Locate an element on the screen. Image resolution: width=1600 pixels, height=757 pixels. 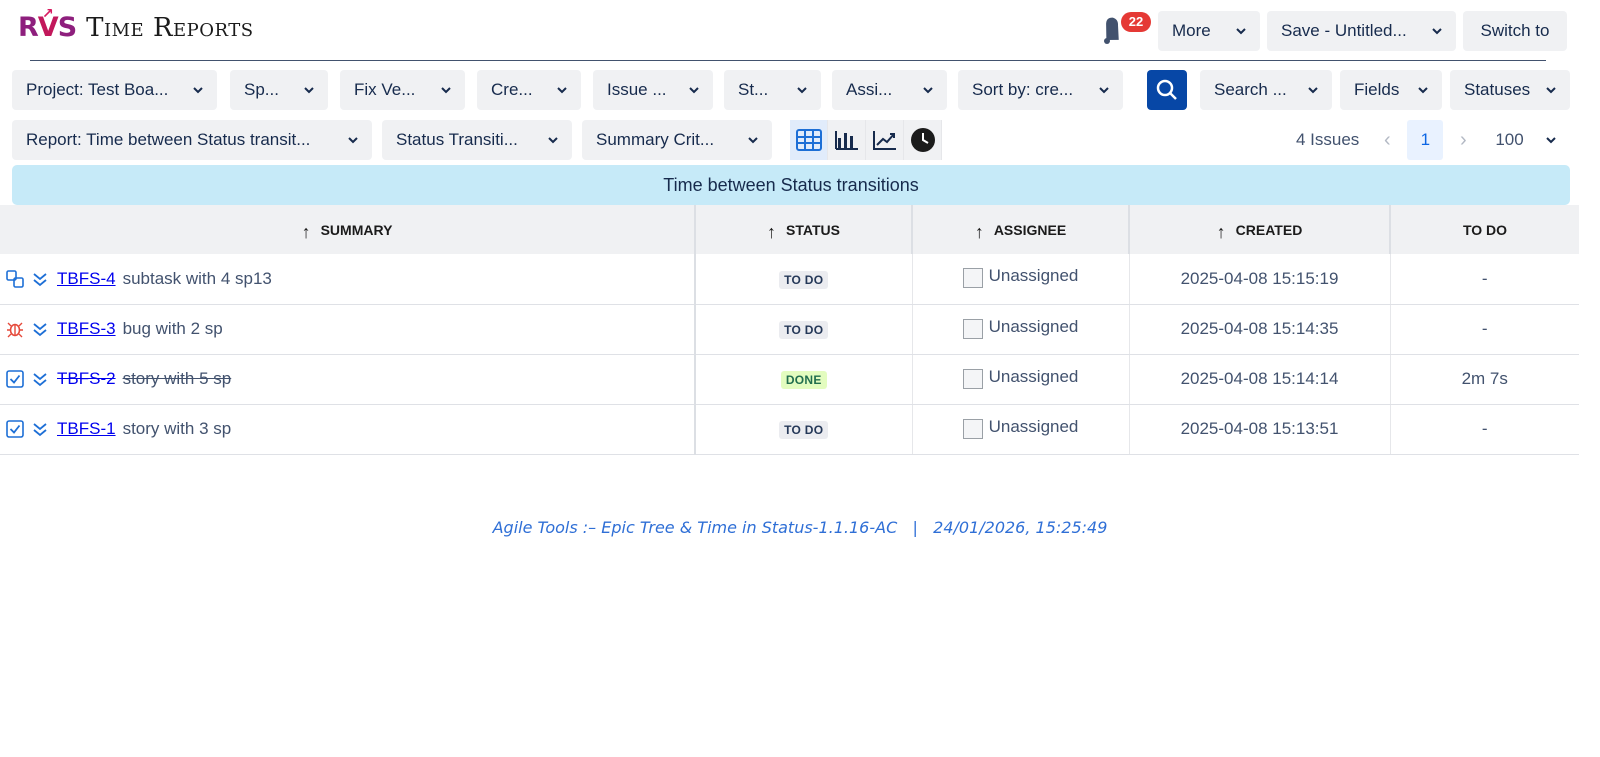
column-header-summary: ↑ SUMMARY is located at coordinates (348, 229).